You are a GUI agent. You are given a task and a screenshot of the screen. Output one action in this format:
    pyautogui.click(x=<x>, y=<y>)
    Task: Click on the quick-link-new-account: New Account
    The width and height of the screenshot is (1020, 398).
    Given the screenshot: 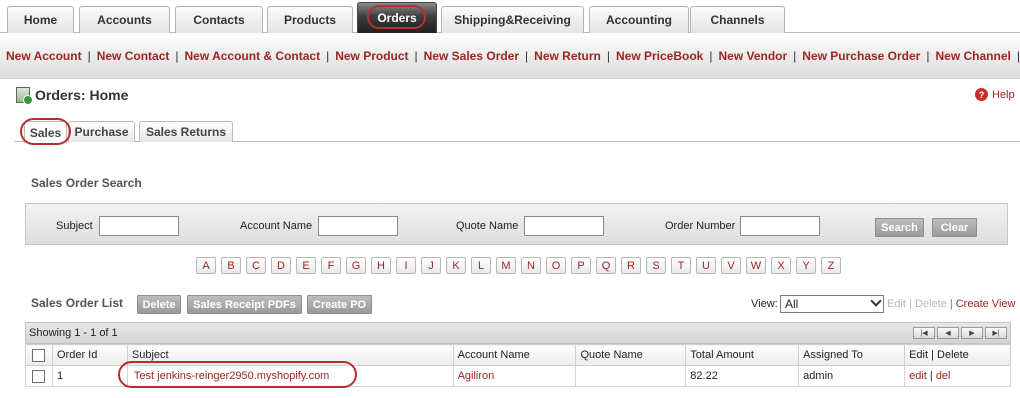 What is the action you would take?
    pyautogui.click(x=44, y=56)
    